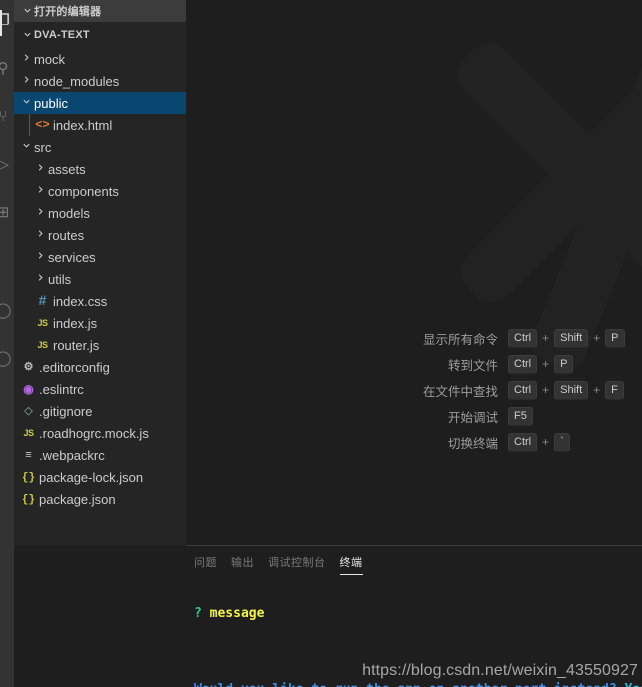  What do you see at coordinates (100, 499) in the screenshot?
I see `tree-item-package-json: {} package.json` at bounding box center [100, 499].